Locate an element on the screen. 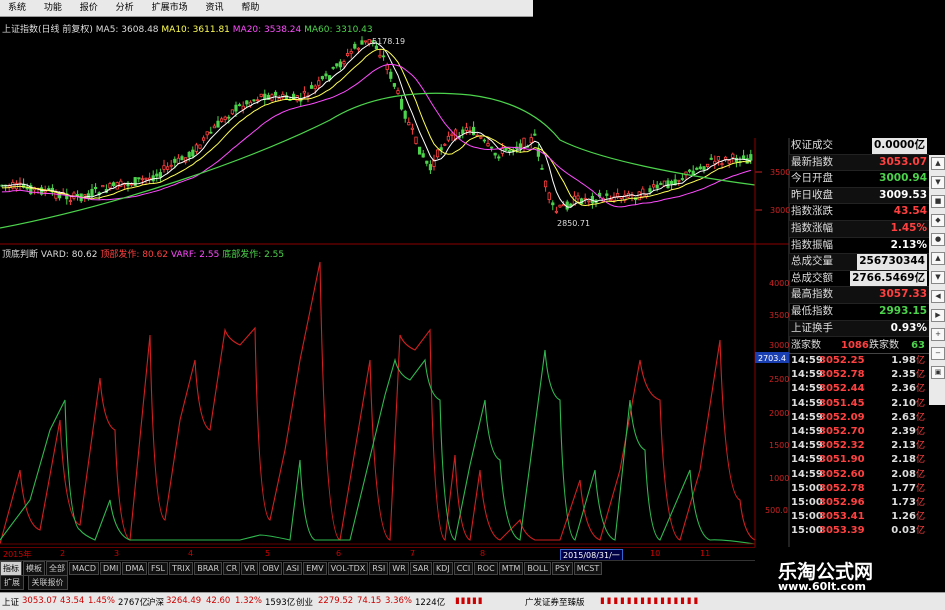  tick-volume: 1.98亿 is located at coordinates (908, 360).